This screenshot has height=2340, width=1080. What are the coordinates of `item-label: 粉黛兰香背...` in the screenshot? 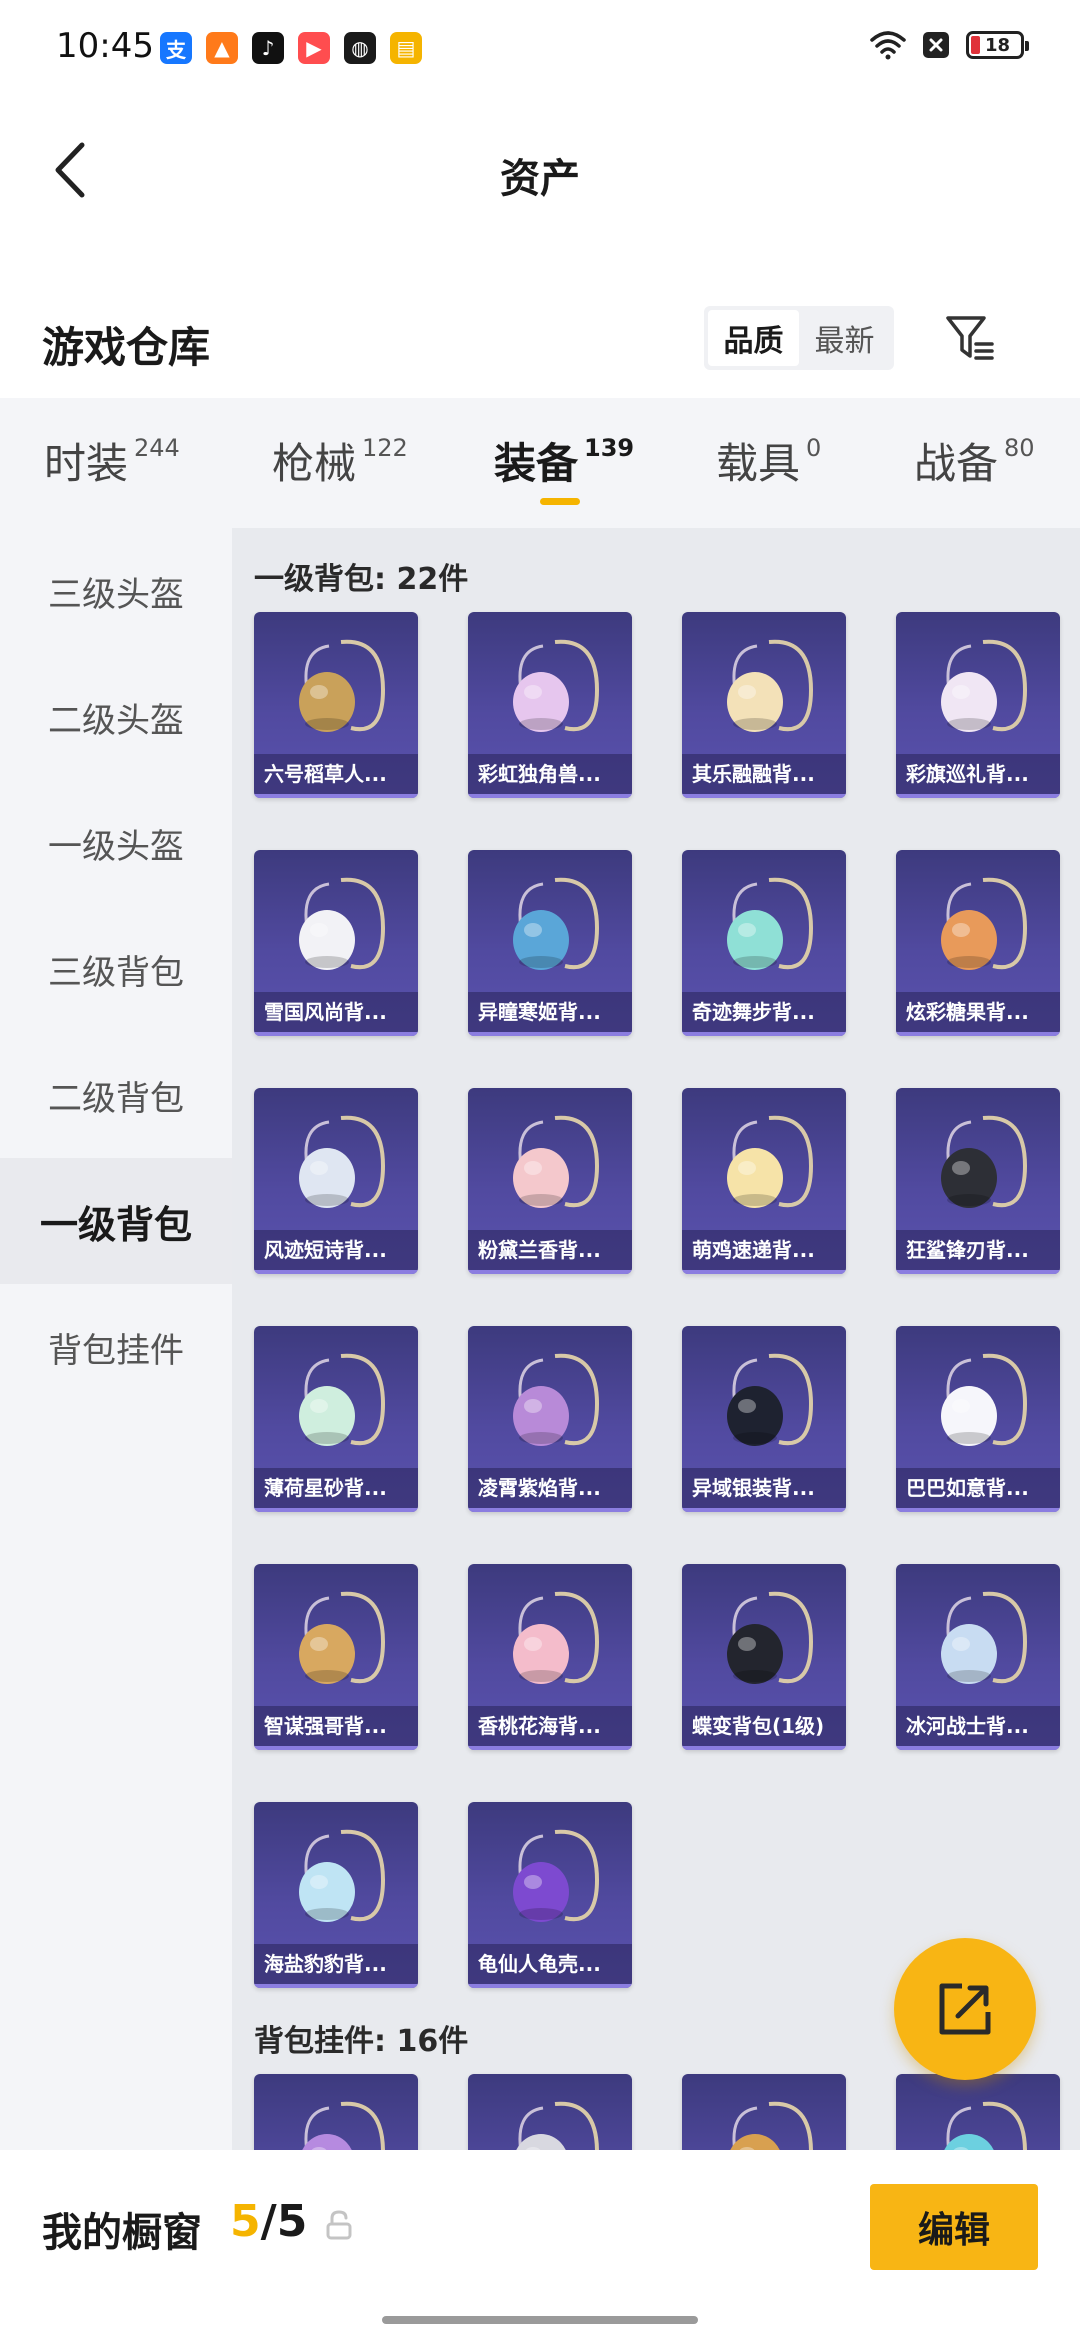 It's located at (550, 1250).